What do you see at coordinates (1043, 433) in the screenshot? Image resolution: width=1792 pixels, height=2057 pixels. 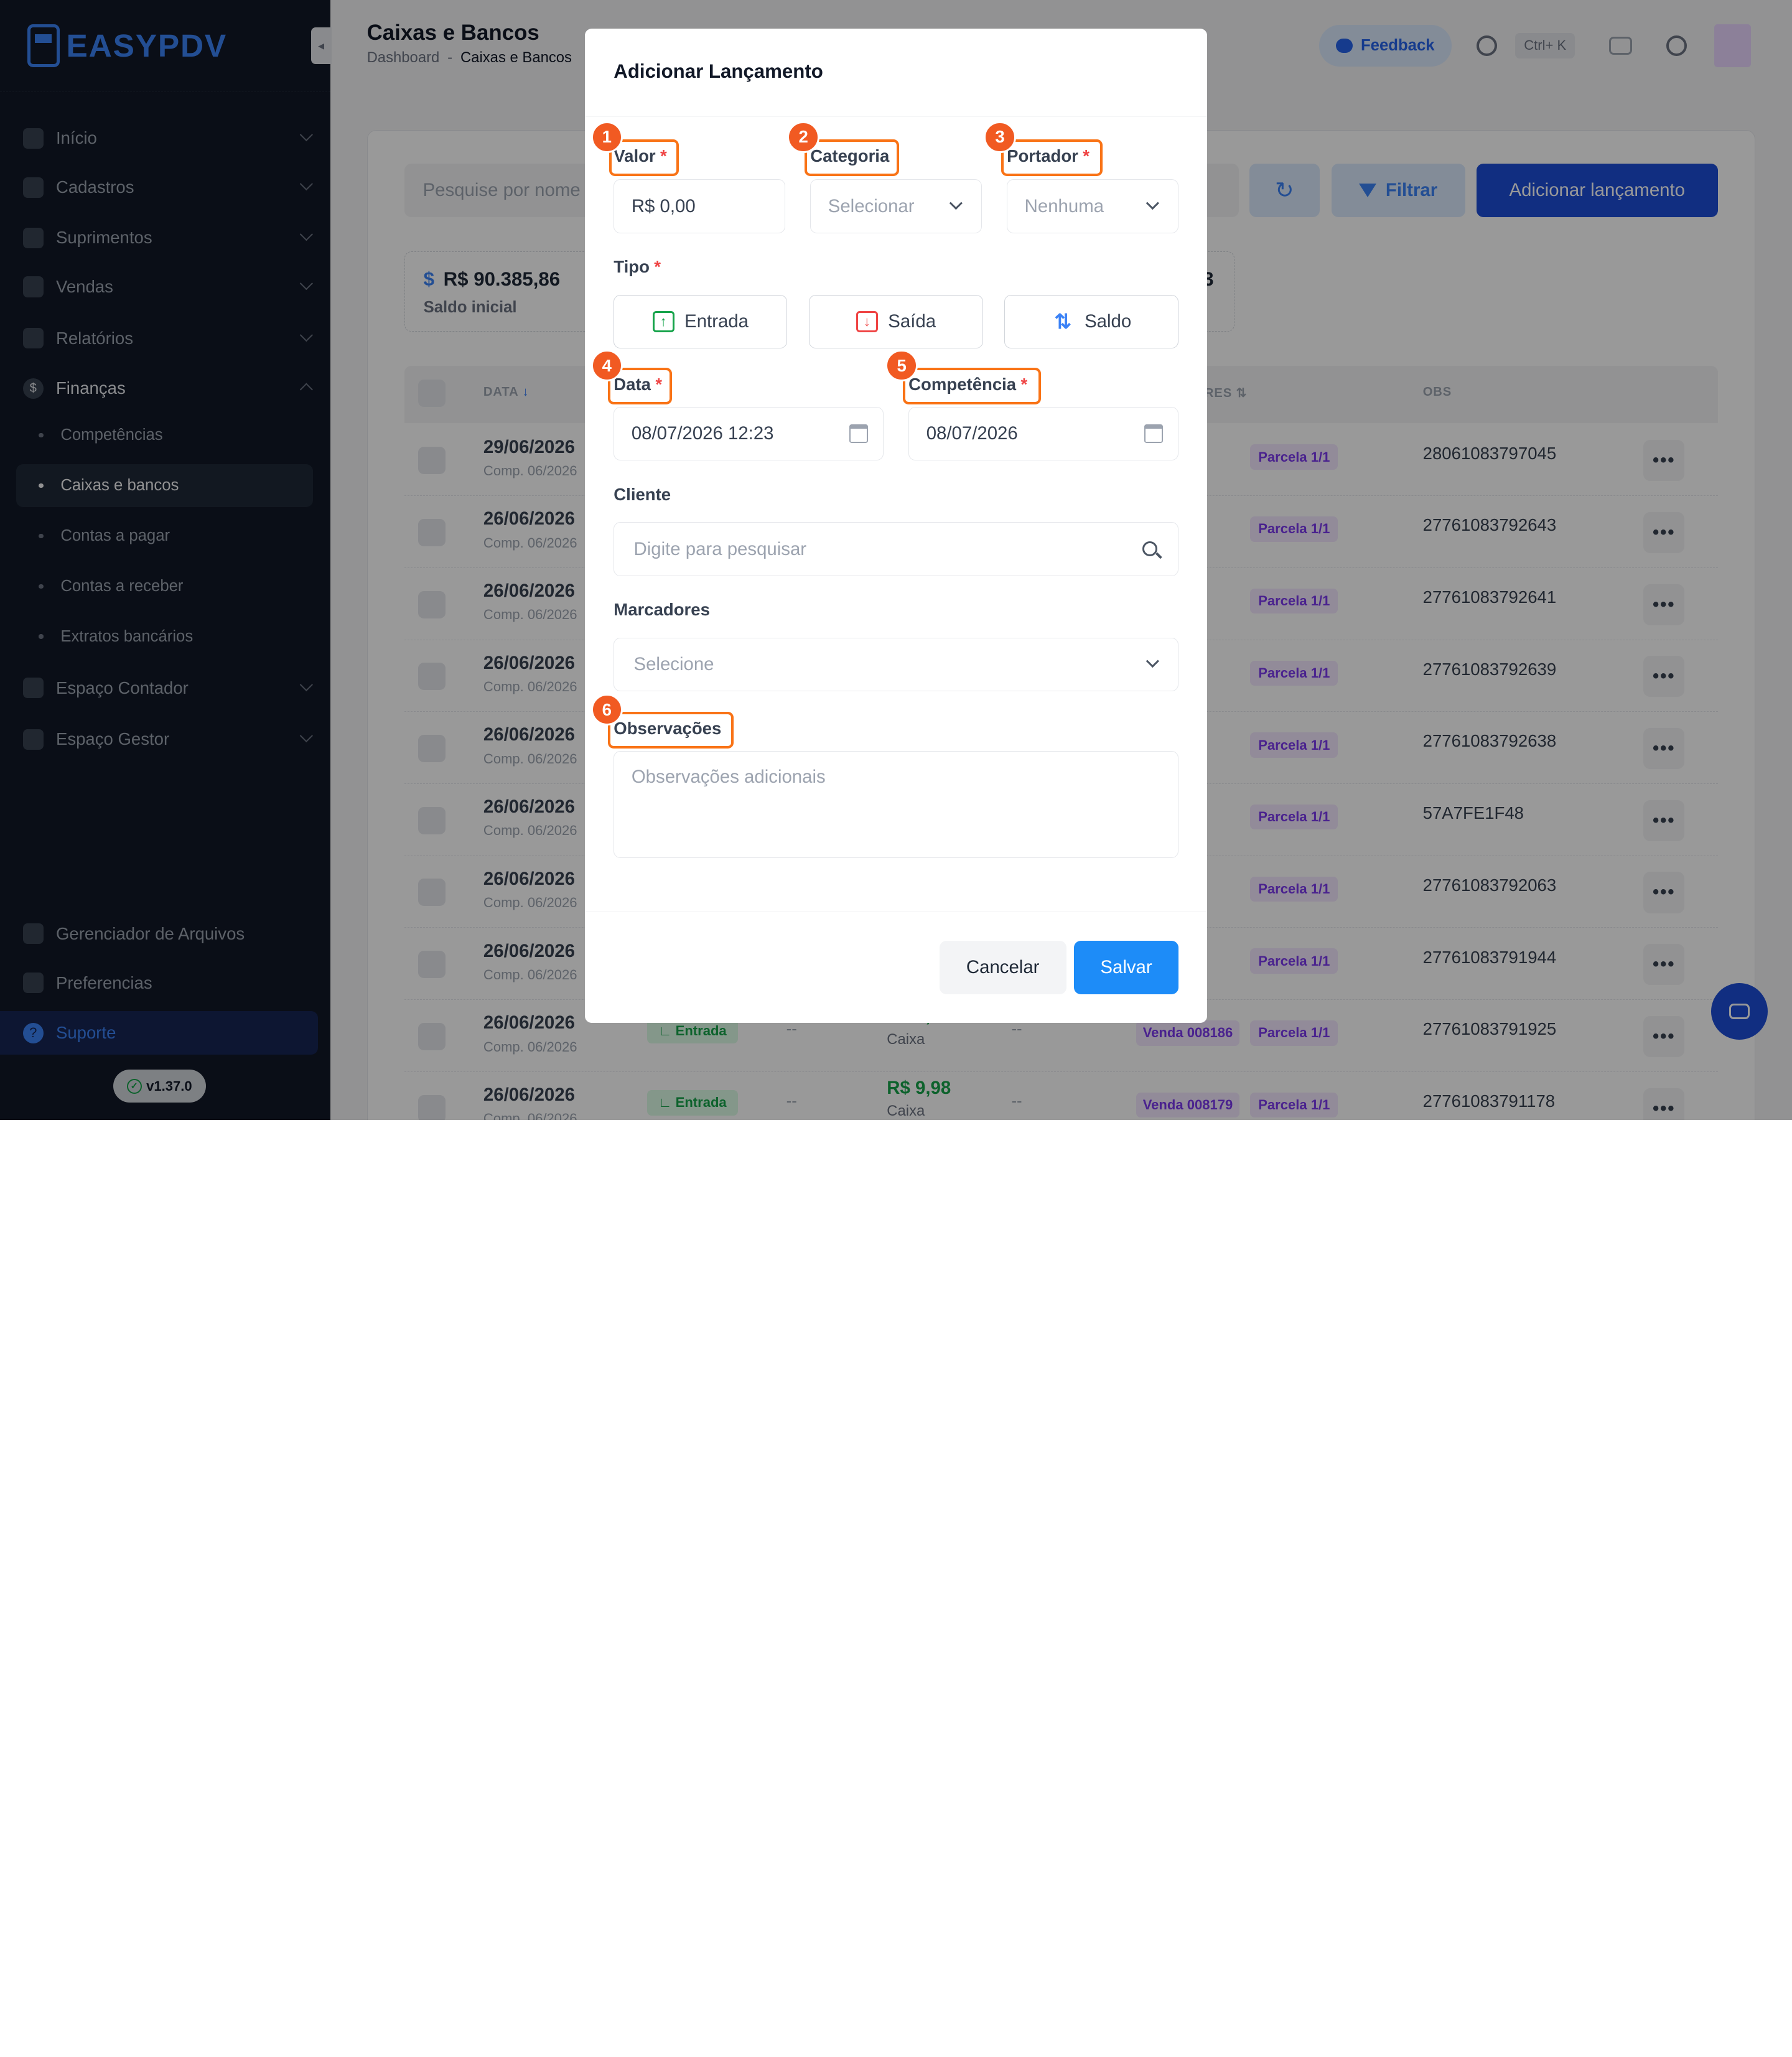 I see `competencia-input: 08/07/2026` at bounding box center [1043, 433].